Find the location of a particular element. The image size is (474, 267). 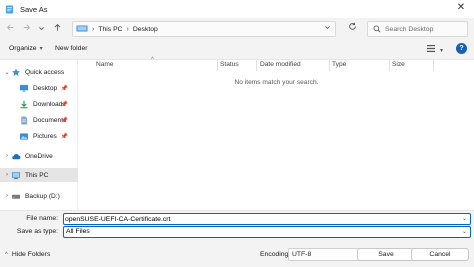

sidebar-item-onedrive: › OneDrive is located at coordinates (39, 156).